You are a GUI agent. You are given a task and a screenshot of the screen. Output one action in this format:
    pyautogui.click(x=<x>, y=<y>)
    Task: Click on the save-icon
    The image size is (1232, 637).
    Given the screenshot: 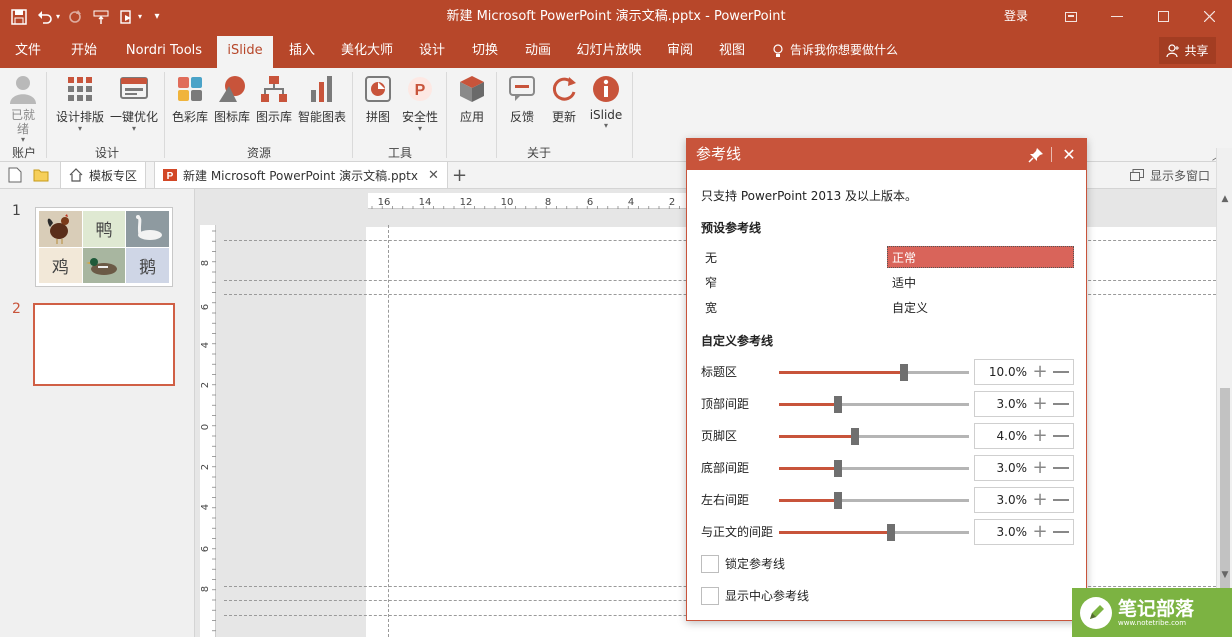 What is the action you would take?
    pyautogui.click(x=19, y=17)
    